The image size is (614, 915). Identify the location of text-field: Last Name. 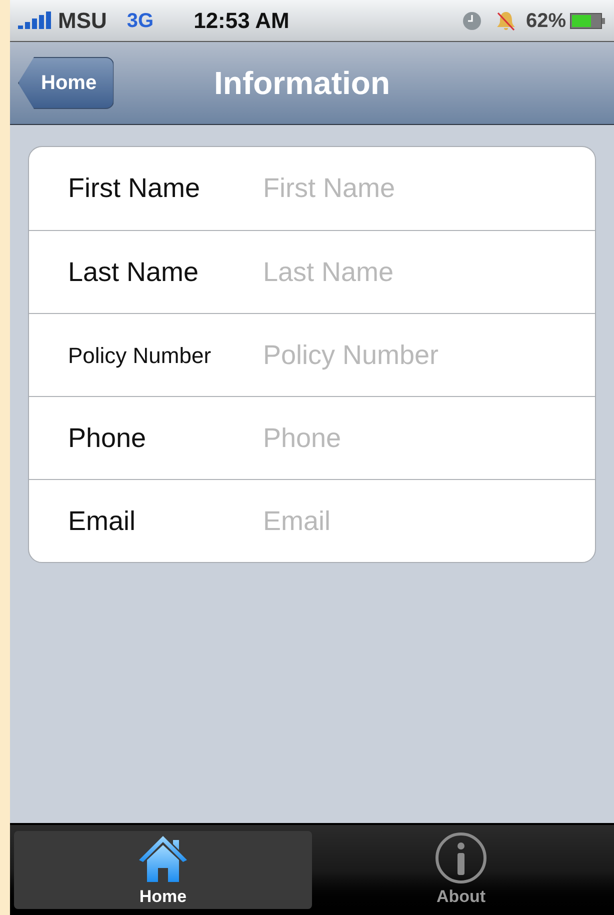
(421, 272).